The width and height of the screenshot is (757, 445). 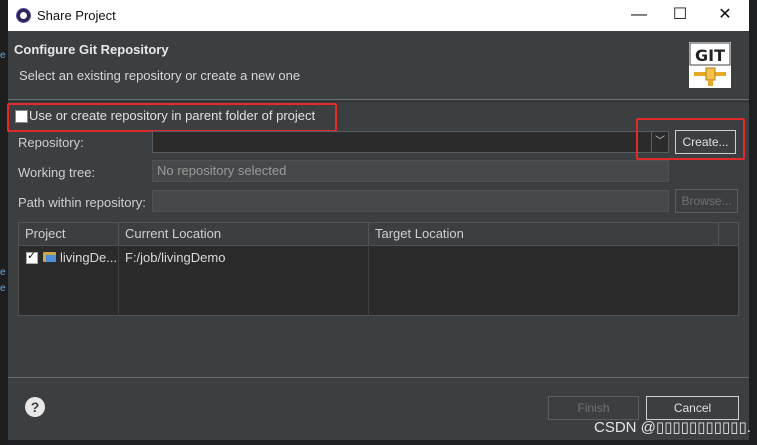 I want to click on finish-button: Finish, so click(x=593, y=408).